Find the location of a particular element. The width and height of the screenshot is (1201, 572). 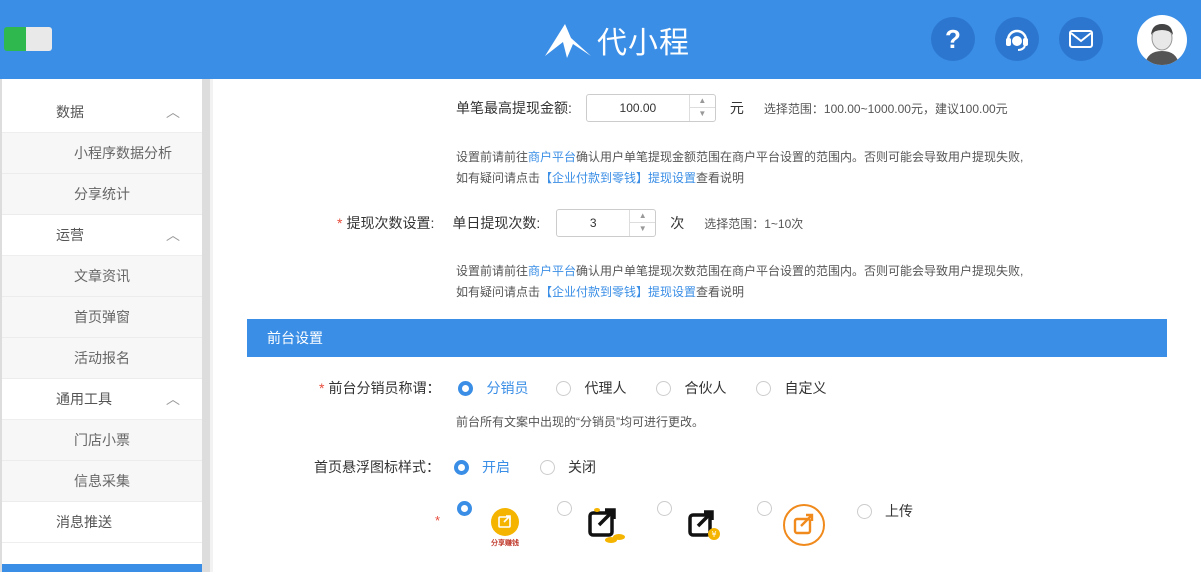

logo-plane-icon is located at coordinates (568, 41).